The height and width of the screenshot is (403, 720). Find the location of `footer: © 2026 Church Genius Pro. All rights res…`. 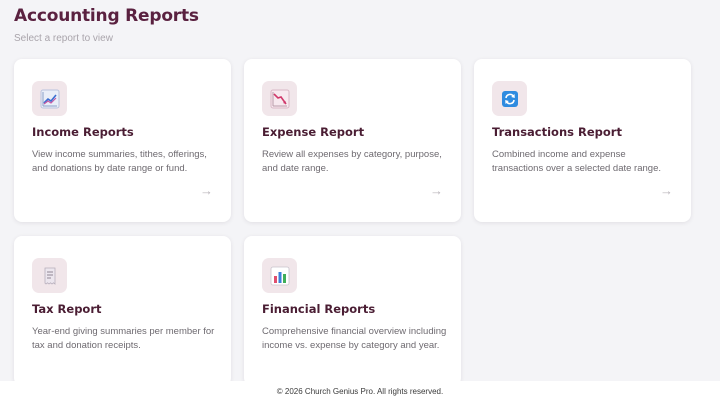

footer: © 2026 Church Genius Pro. All rights res… is located at coordinates (360, 392).